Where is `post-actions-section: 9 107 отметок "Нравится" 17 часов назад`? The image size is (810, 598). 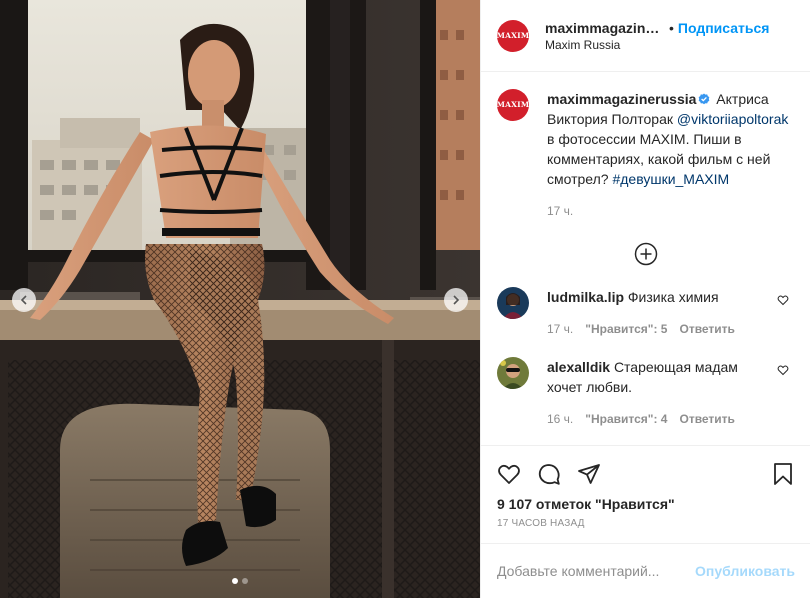
post-actions-section: 9 107 отметок "Нравится" 17 часов назад is located at coordinates (645, 487).